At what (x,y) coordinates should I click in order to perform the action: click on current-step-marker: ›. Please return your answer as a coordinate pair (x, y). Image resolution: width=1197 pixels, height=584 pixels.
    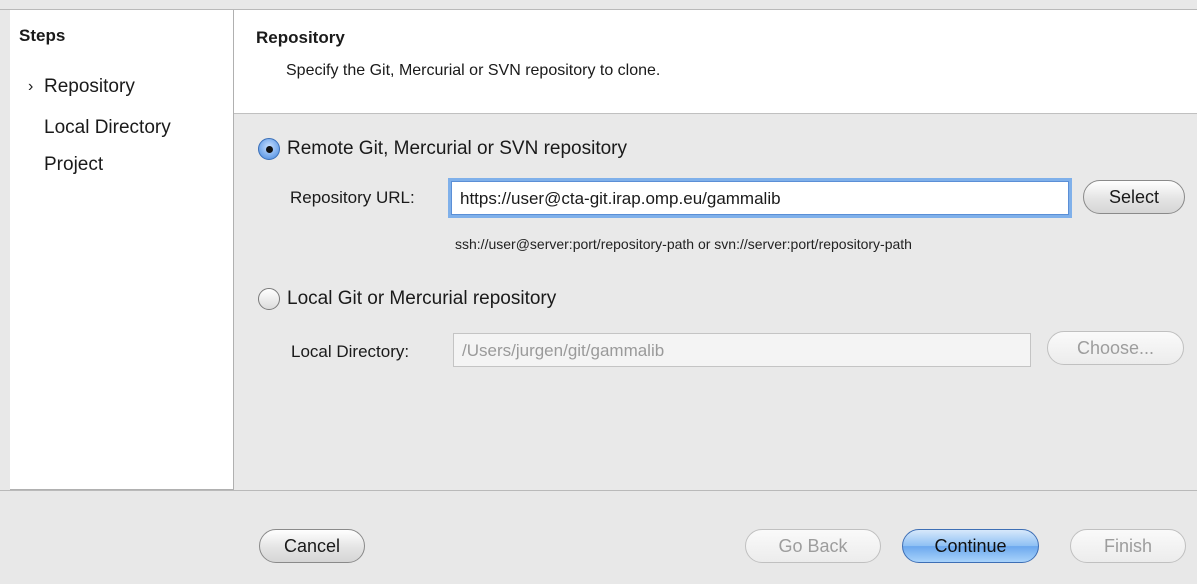
    Looking at the image, I should click on (31, 86).